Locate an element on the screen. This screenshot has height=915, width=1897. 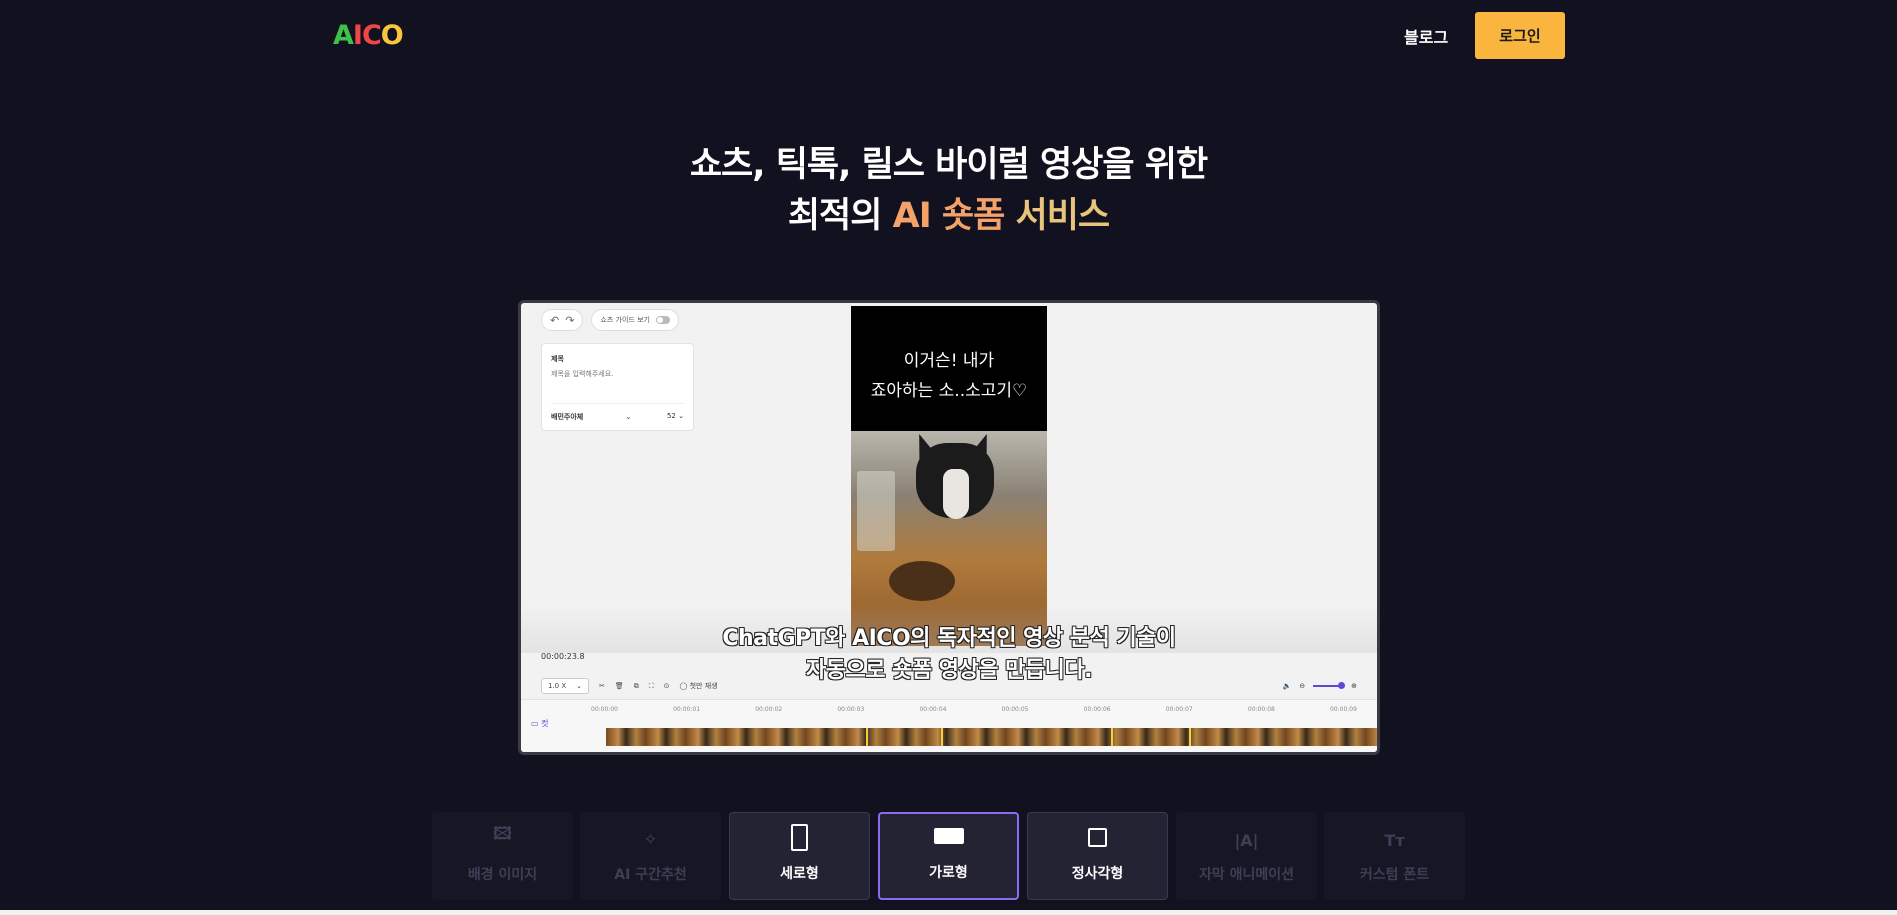
bottom-edge is located at coordinates (948, 912).